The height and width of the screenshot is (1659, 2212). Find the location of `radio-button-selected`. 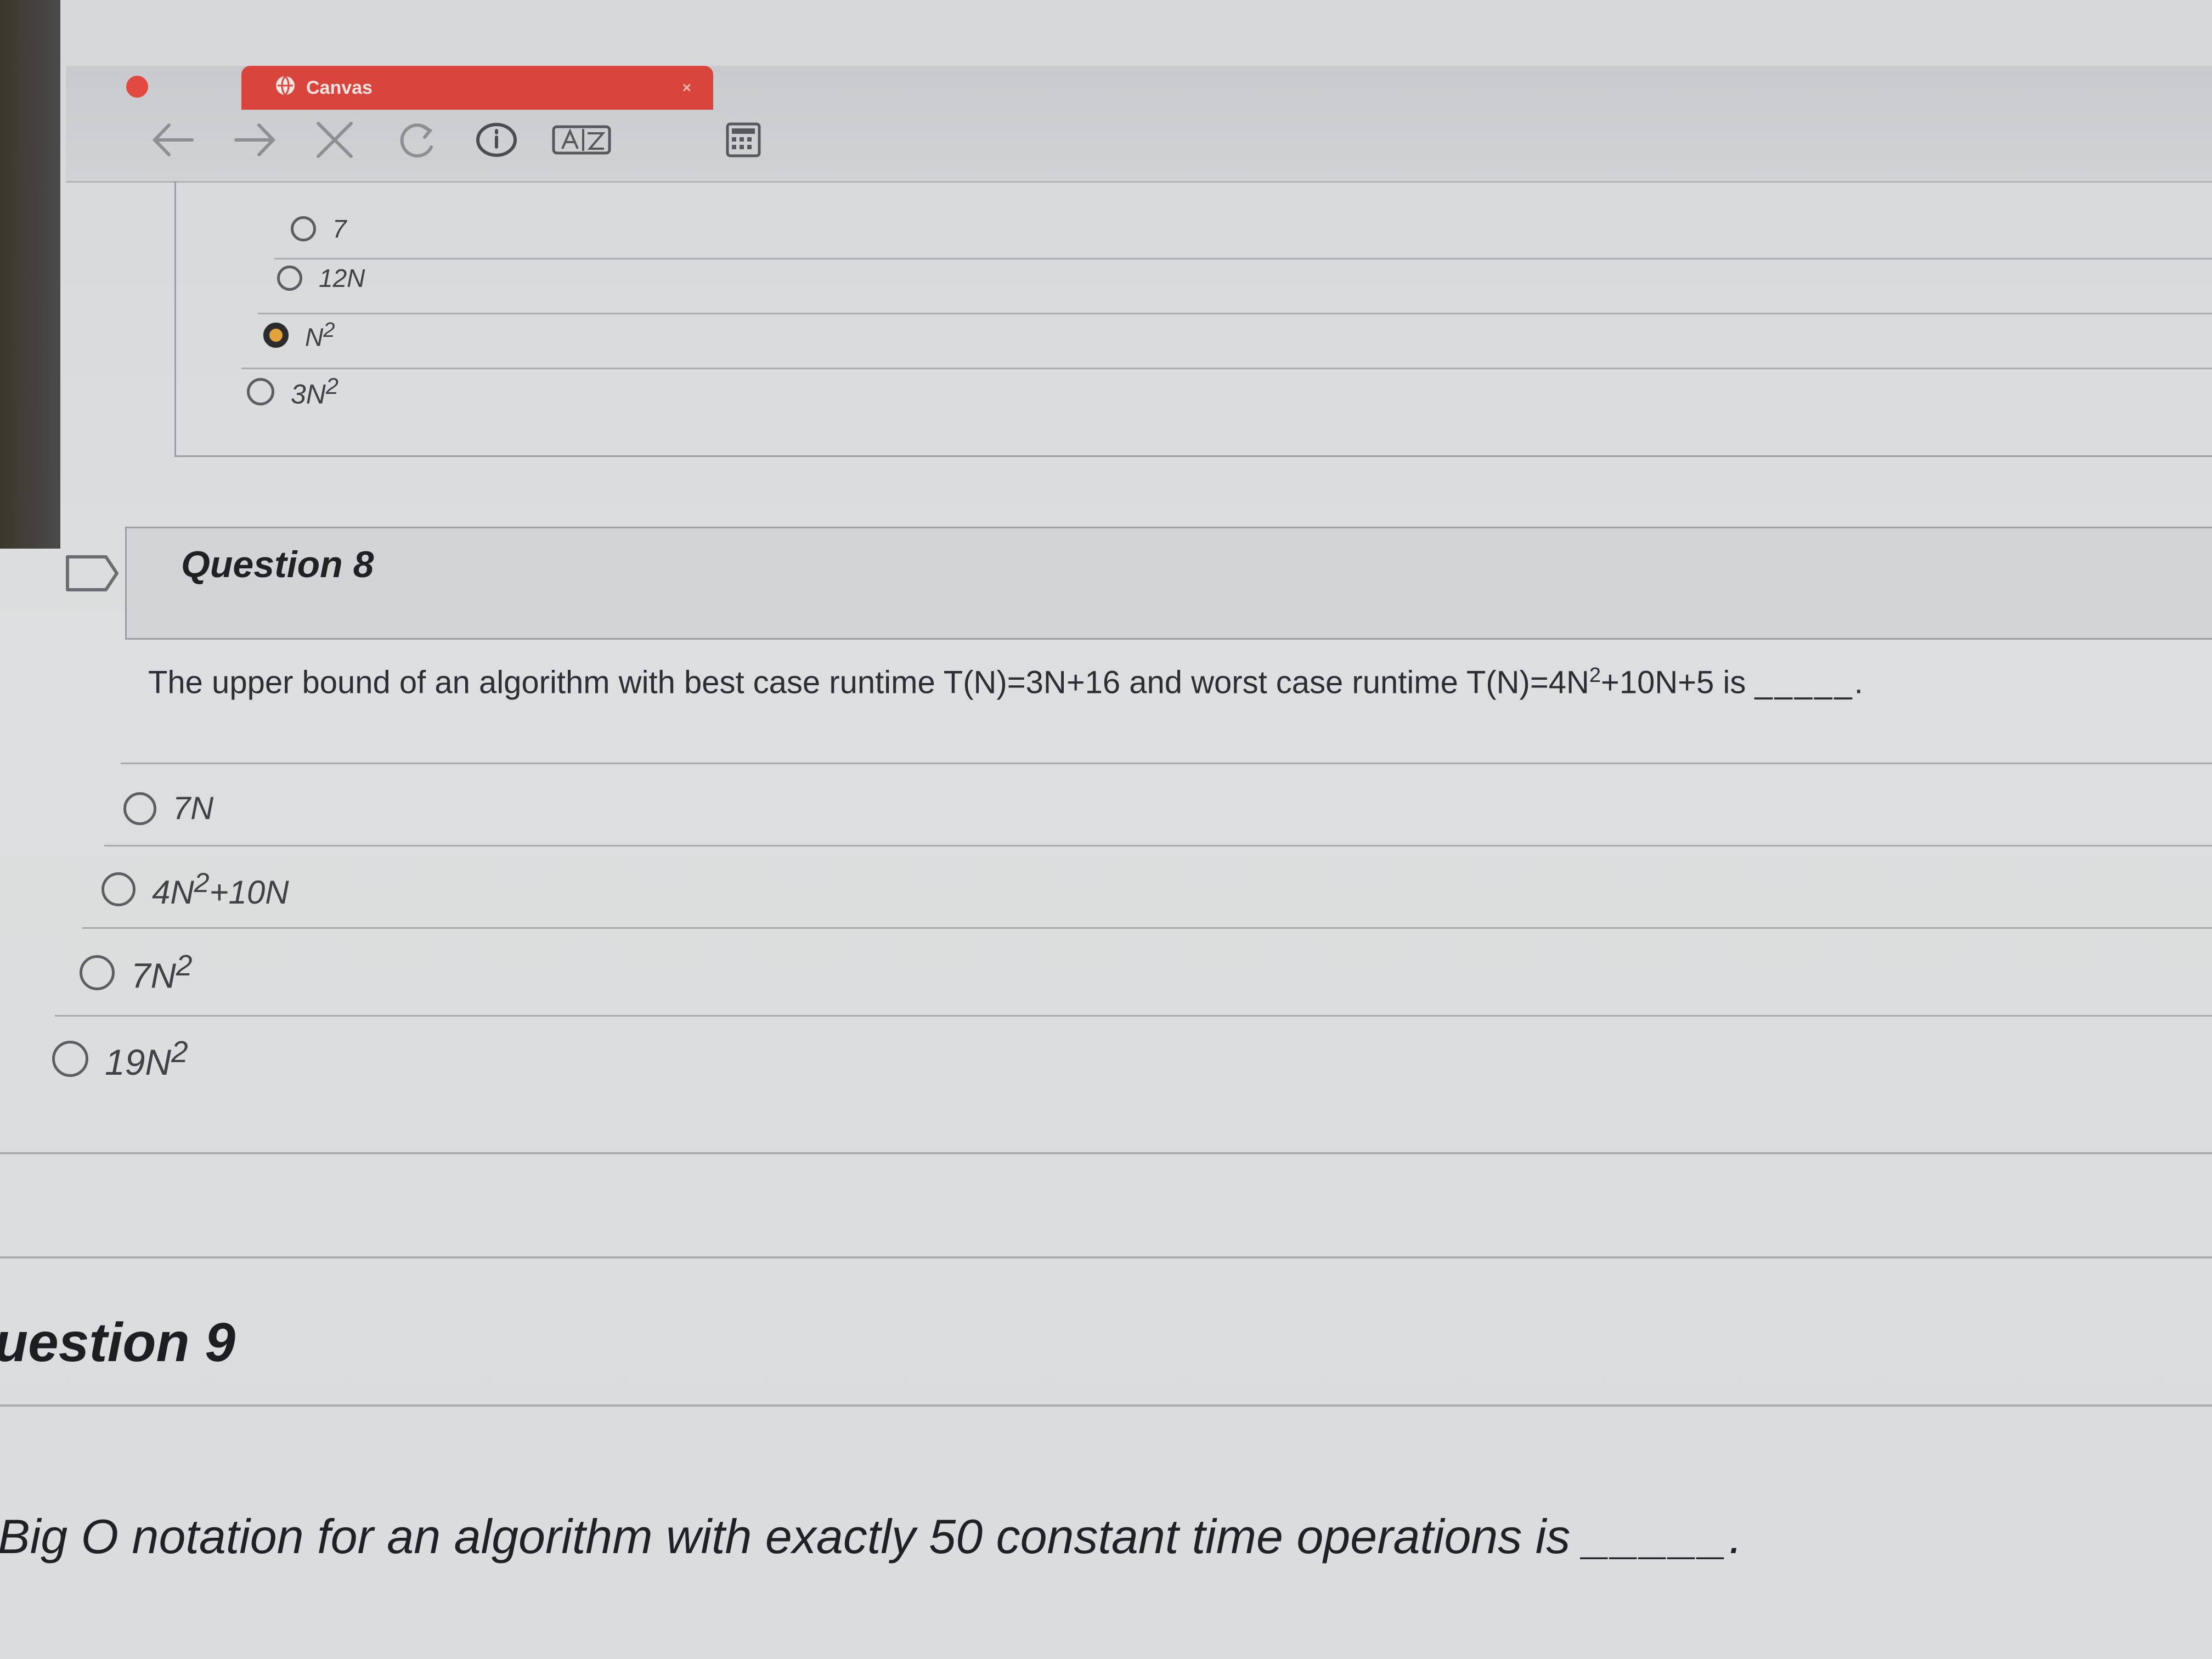

radio-button-selected is located at coordinates (276, 335).